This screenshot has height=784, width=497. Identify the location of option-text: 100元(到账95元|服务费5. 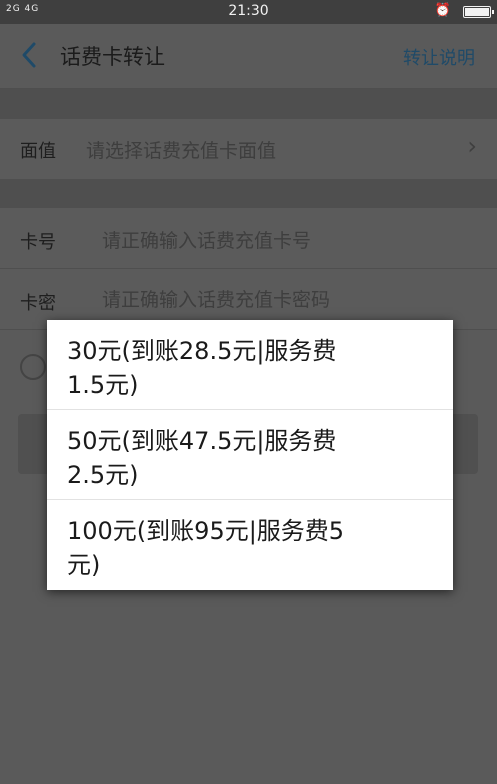
(206, 531).